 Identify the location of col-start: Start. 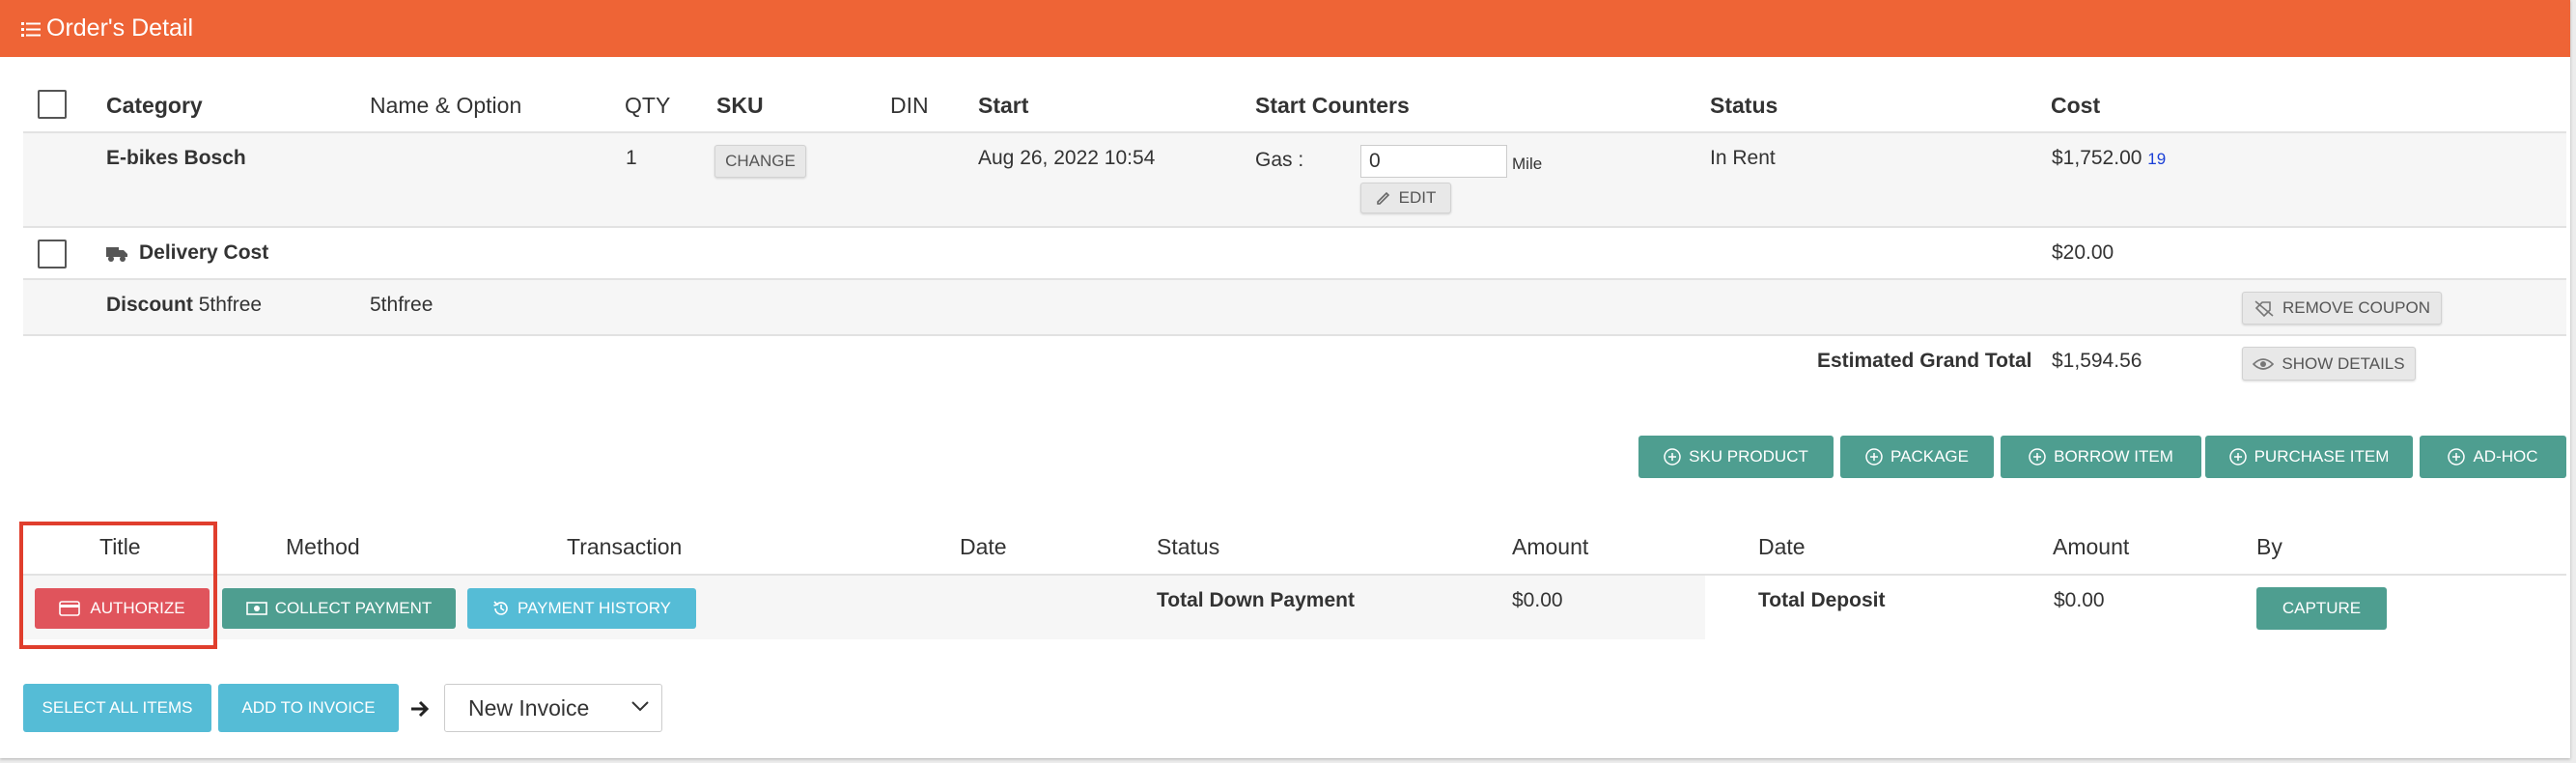
(1004, 105).